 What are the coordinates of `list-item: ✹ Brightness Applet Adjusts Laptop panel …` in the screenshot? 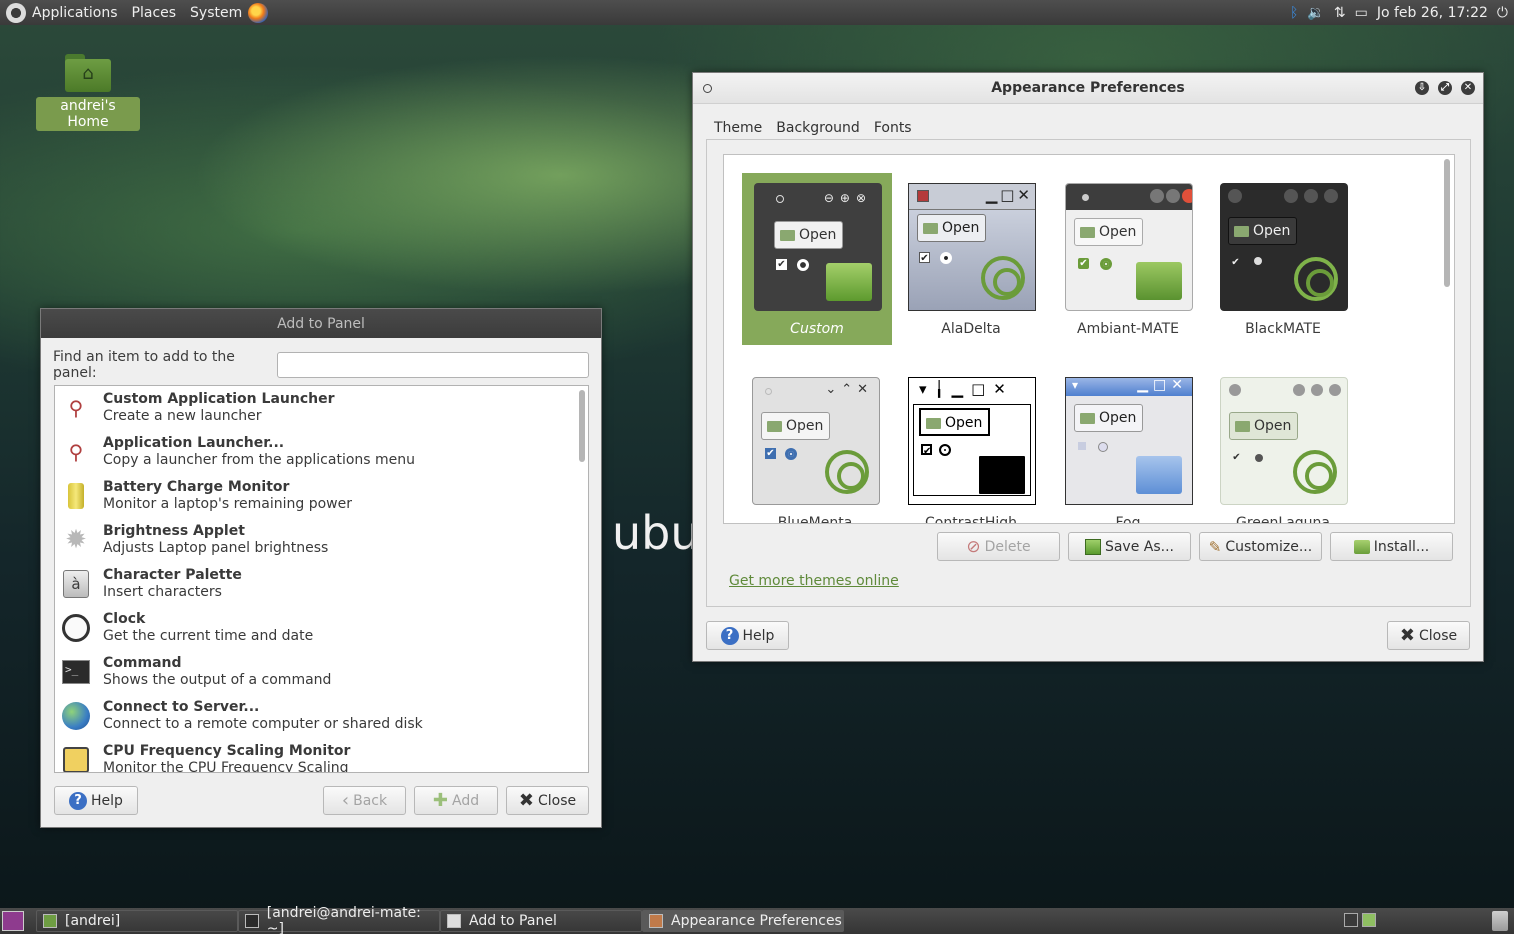 It's located at (321, 540).